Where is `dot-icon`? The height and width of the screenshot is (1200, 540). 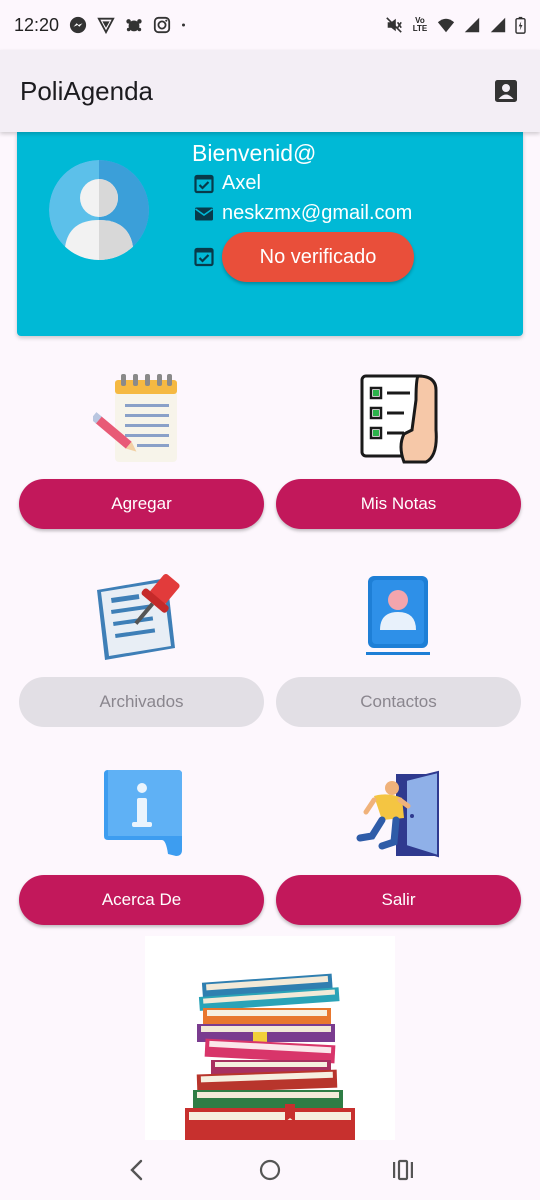
dot-icon is located at coordinates (184, 25).